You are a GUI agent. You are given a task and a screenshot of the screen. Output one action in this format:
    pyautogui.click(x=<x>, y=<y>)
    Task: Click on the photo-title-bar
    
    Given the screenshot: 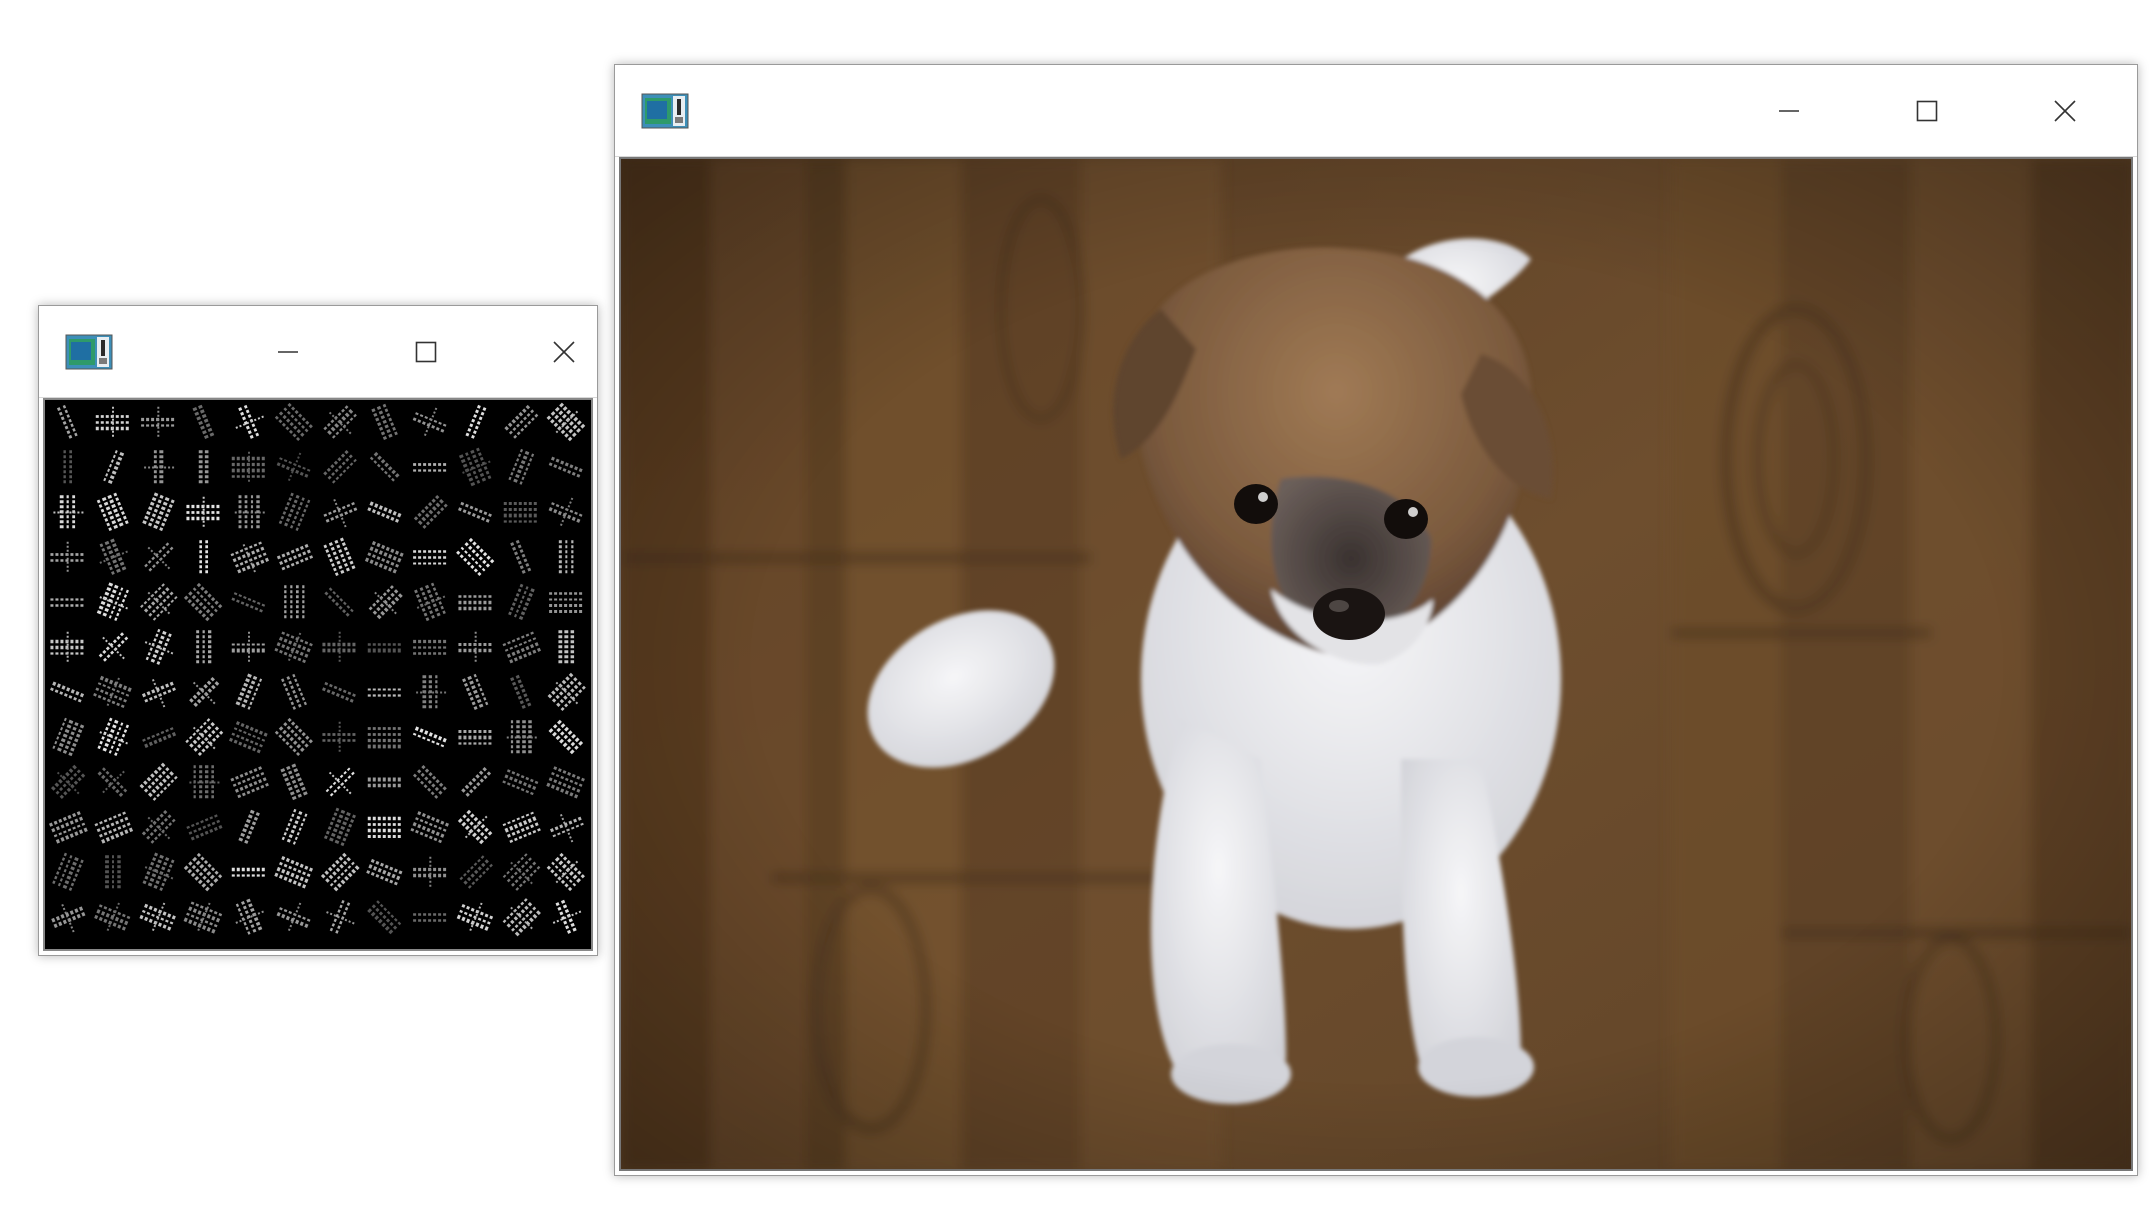 What is the action you would take?
    pyautogui.click(x=1376, y=111)
    